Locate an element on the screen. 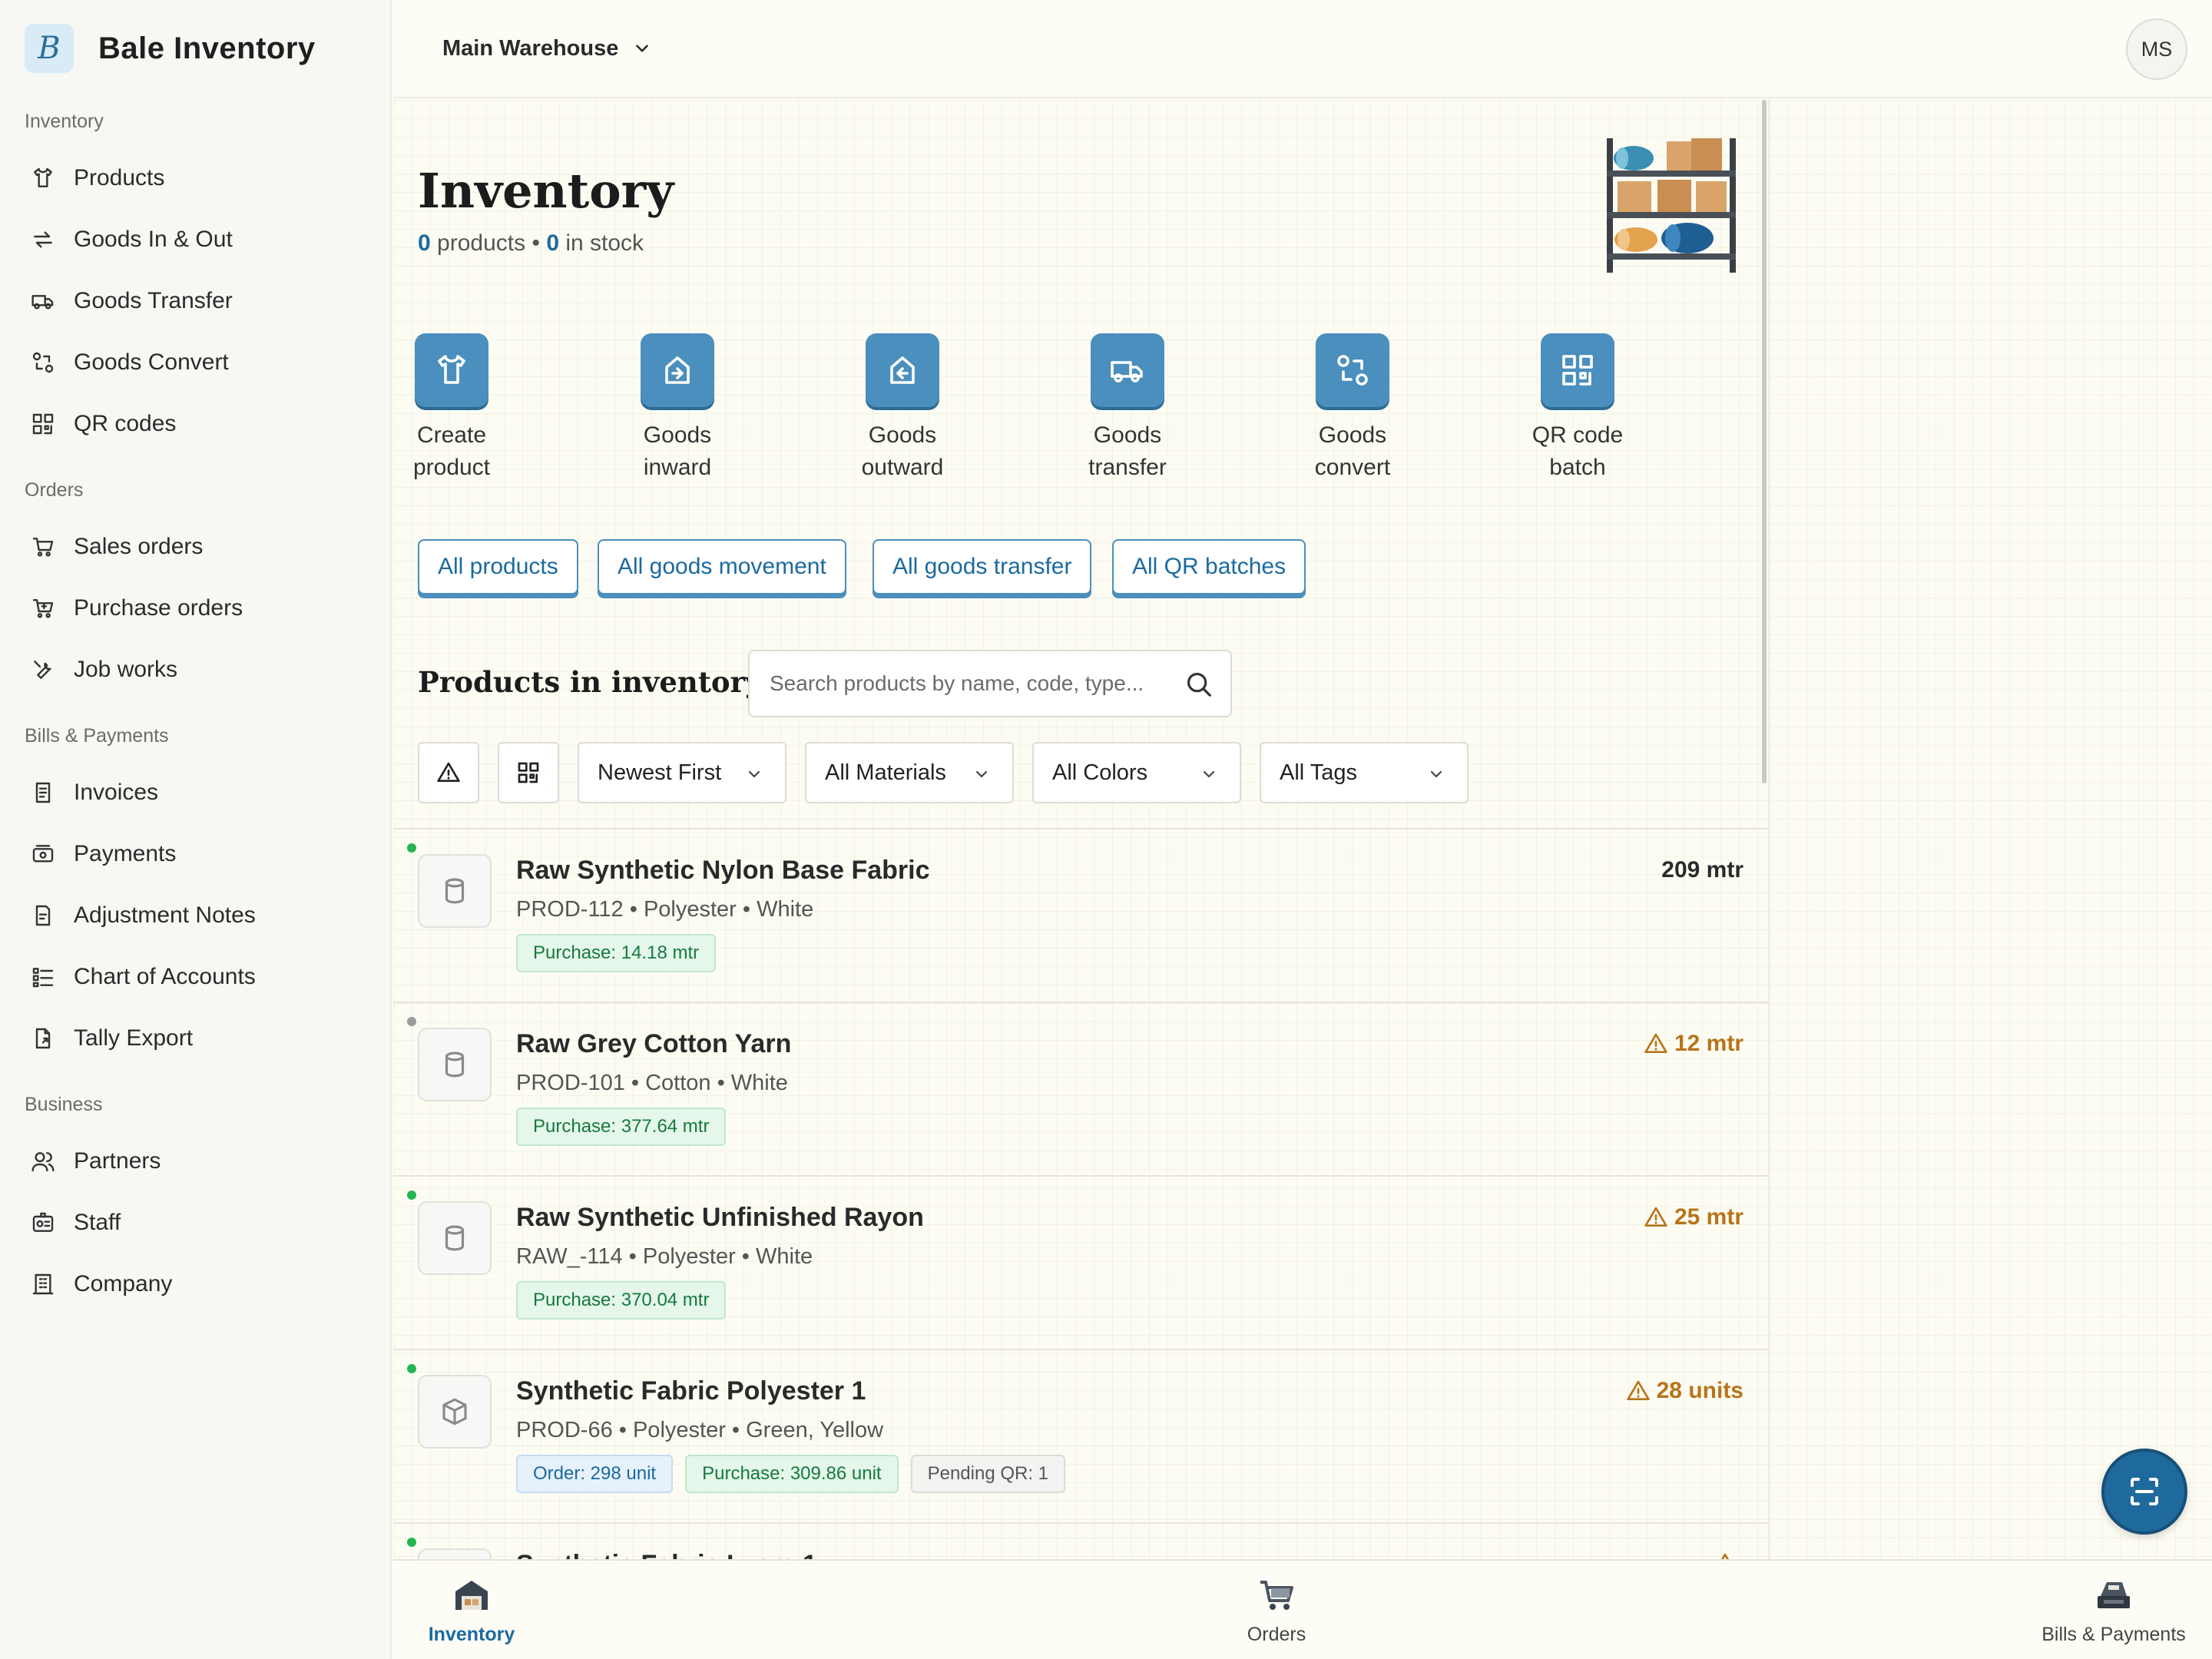 The image size is (2212, 1659). goods-convert-button: Goods convert is located at coordinates (1353, 409).